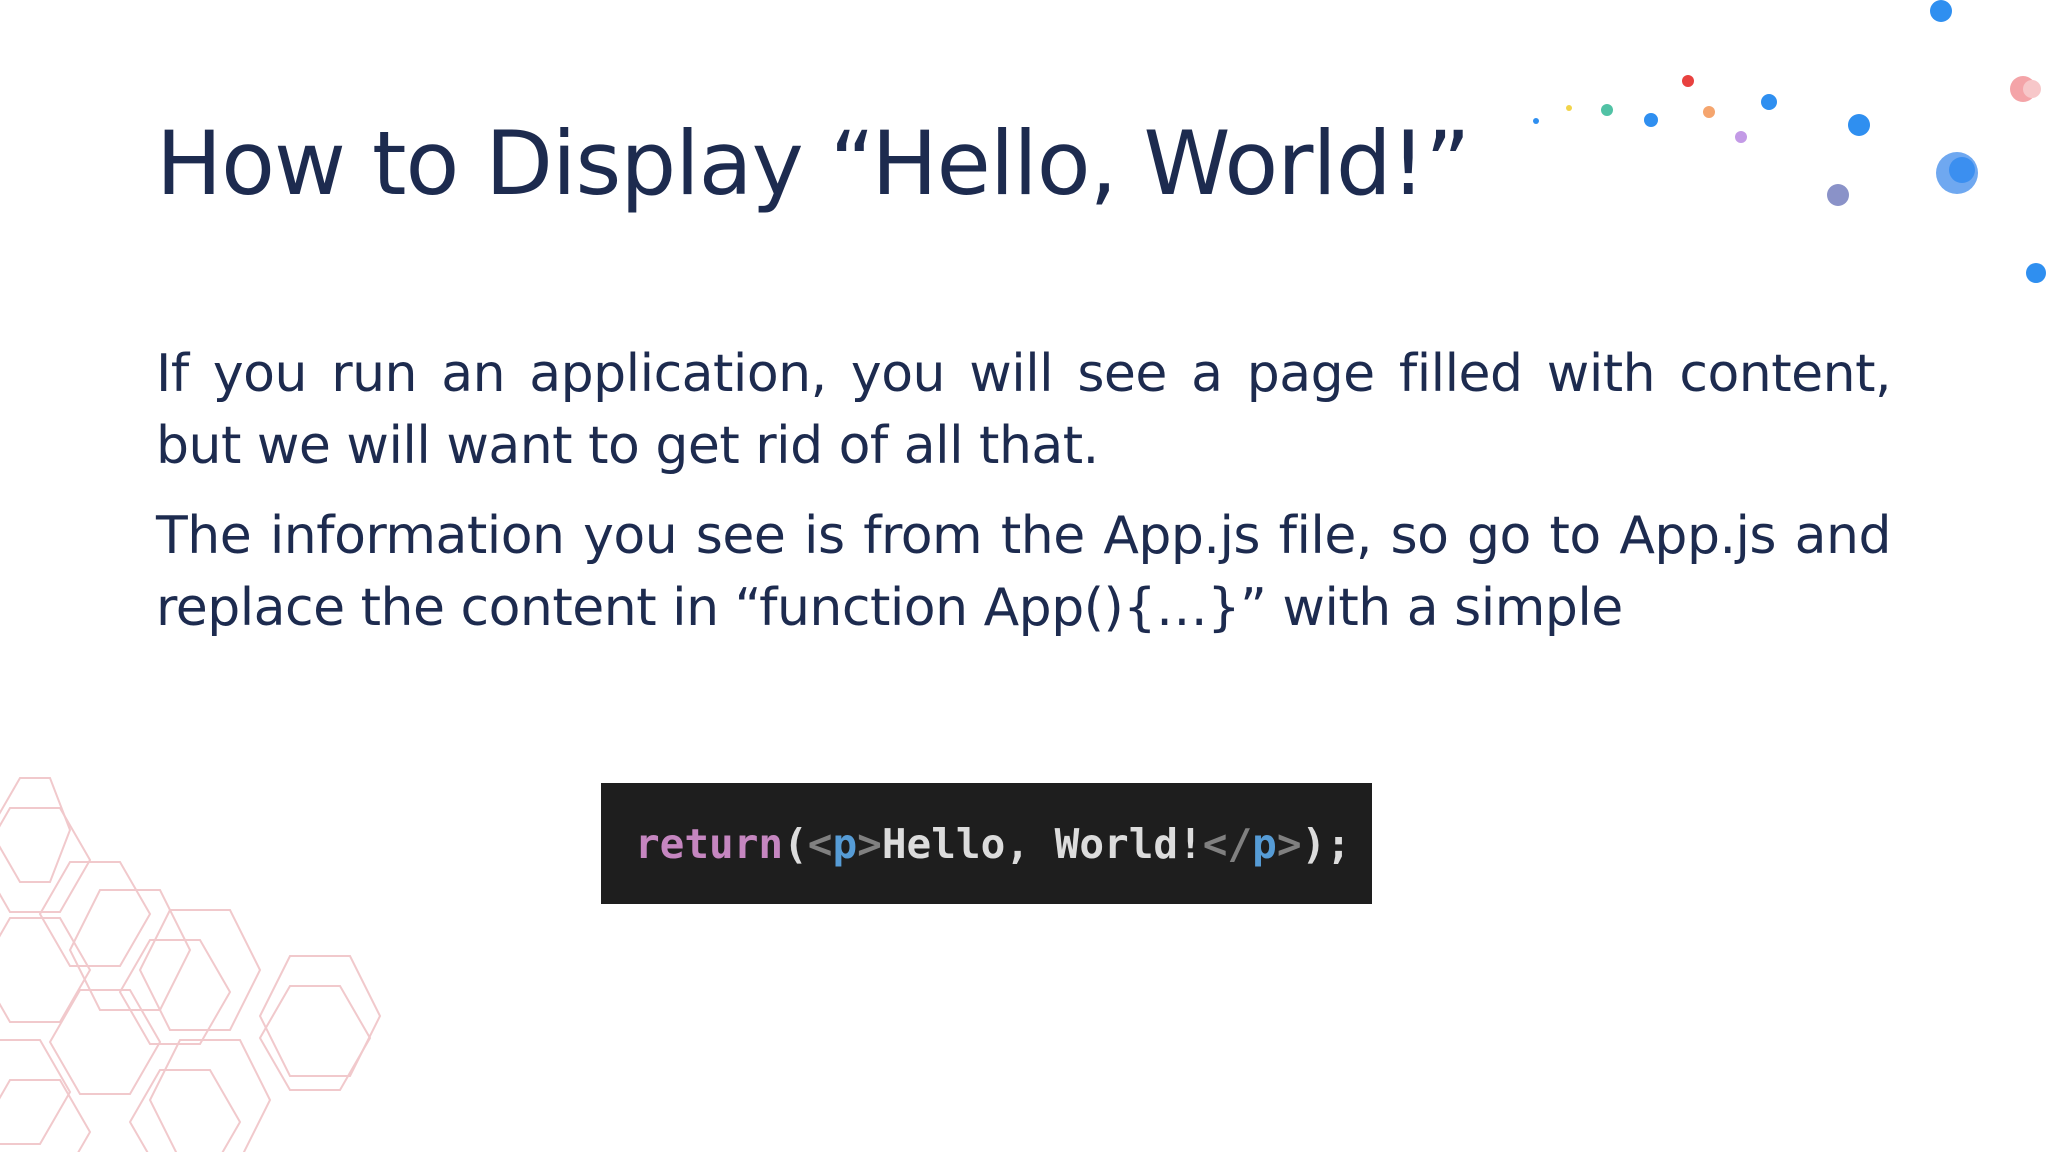  I want to click on code-keyword: return, so click(709, 843).